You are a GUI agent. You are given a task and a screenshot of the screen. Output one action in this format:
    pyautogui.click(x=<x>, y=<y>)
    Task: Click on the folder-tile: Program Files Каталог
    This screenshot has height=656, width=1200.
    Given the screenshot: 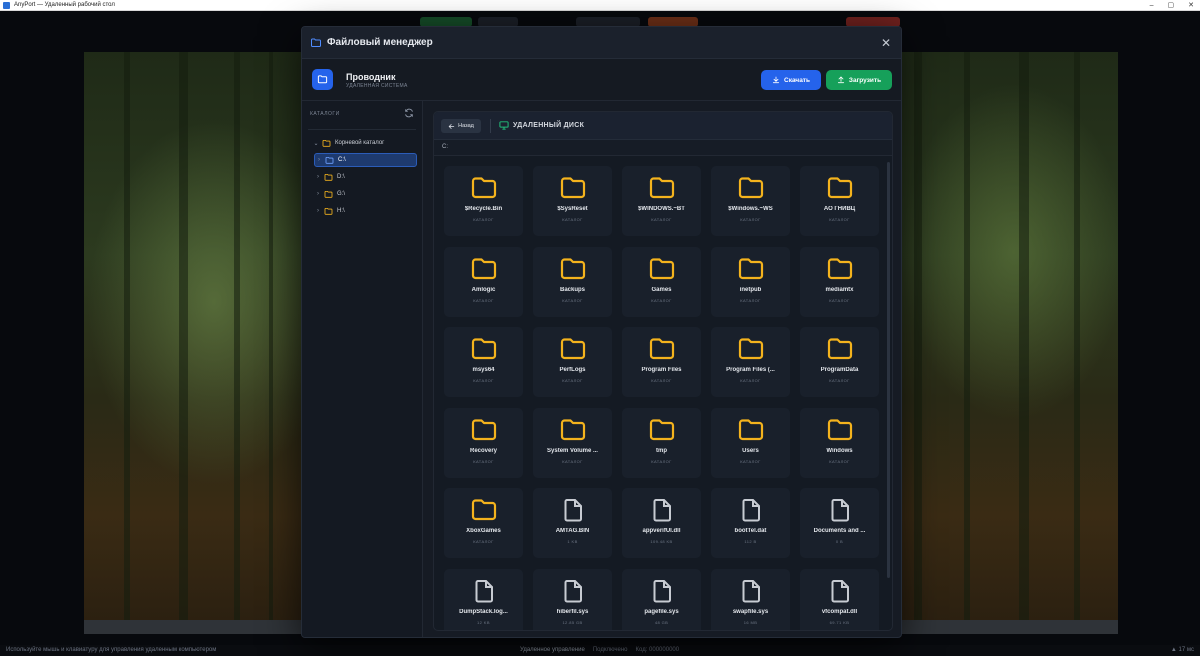 What is the action you would take?
    pyautogui.click(x=661, y=362)
    